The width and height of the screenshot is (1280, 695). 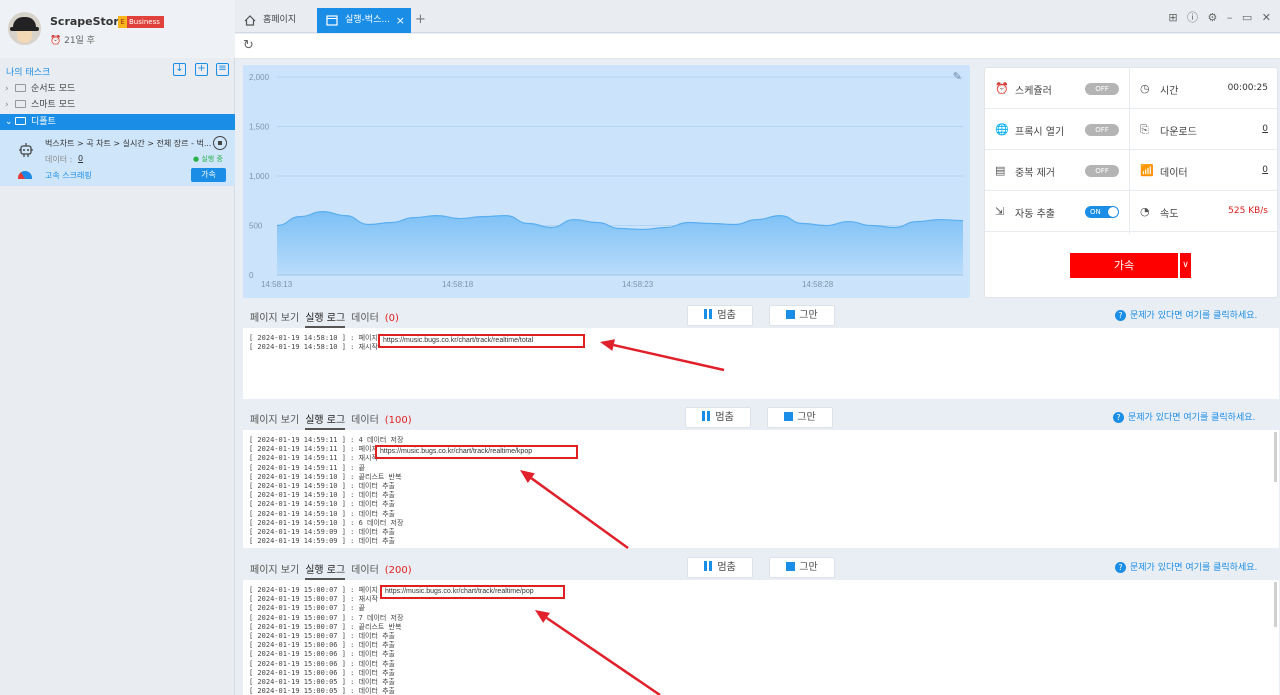 What do you see at coordinates (53, 89) in the screenshot?
I see `tree-item-label: 순서도 모드` at bounding box center [53, 89].